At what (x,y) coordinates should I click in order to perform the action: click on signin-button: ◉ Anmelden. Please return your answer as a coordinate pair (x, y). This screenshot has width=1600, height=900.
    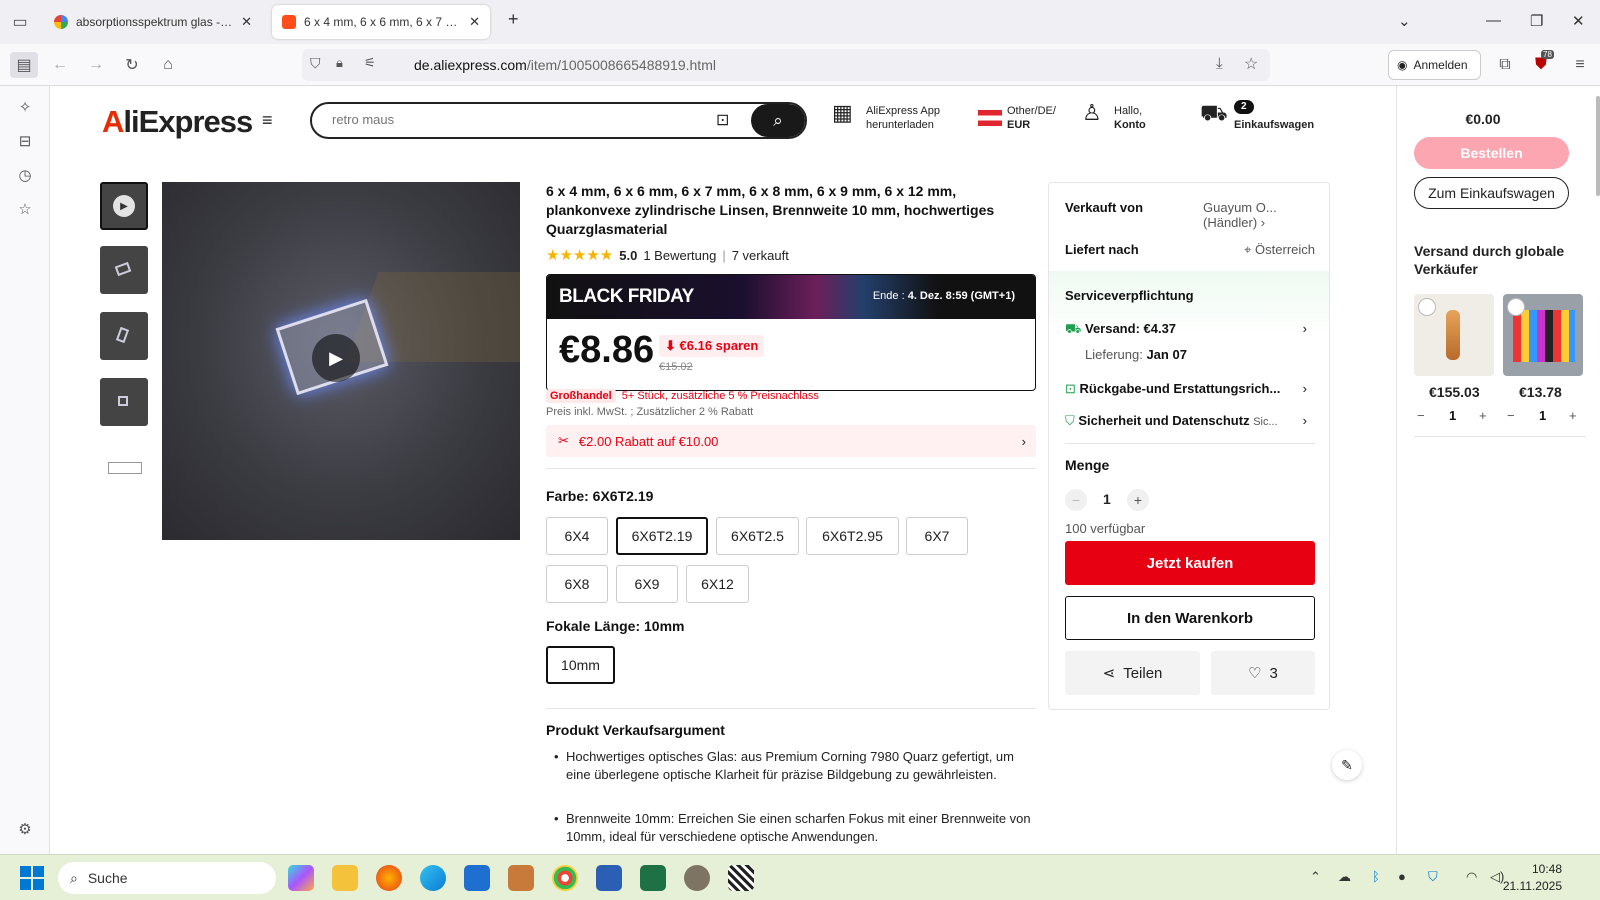
    Looking at the image, I should click on (1434, 65).